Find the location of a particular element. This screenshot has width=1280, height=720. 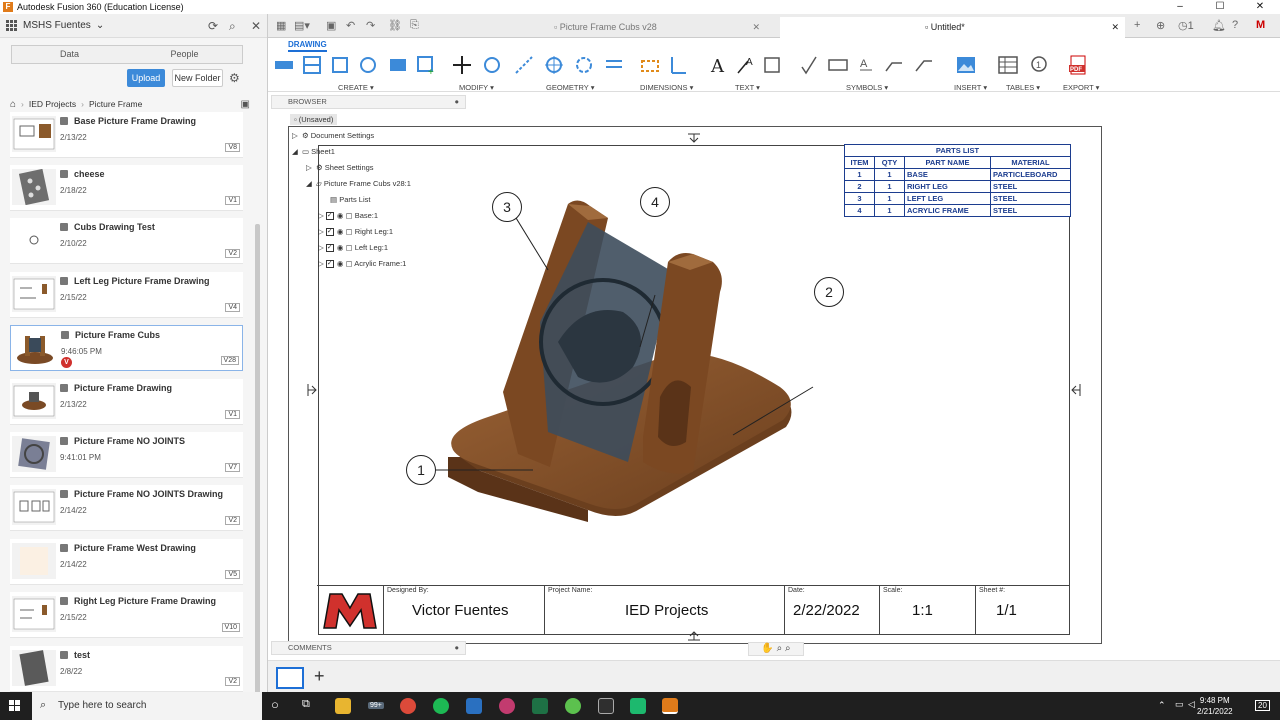

home-icon: ⌂ is located at coordinates (13, 104).